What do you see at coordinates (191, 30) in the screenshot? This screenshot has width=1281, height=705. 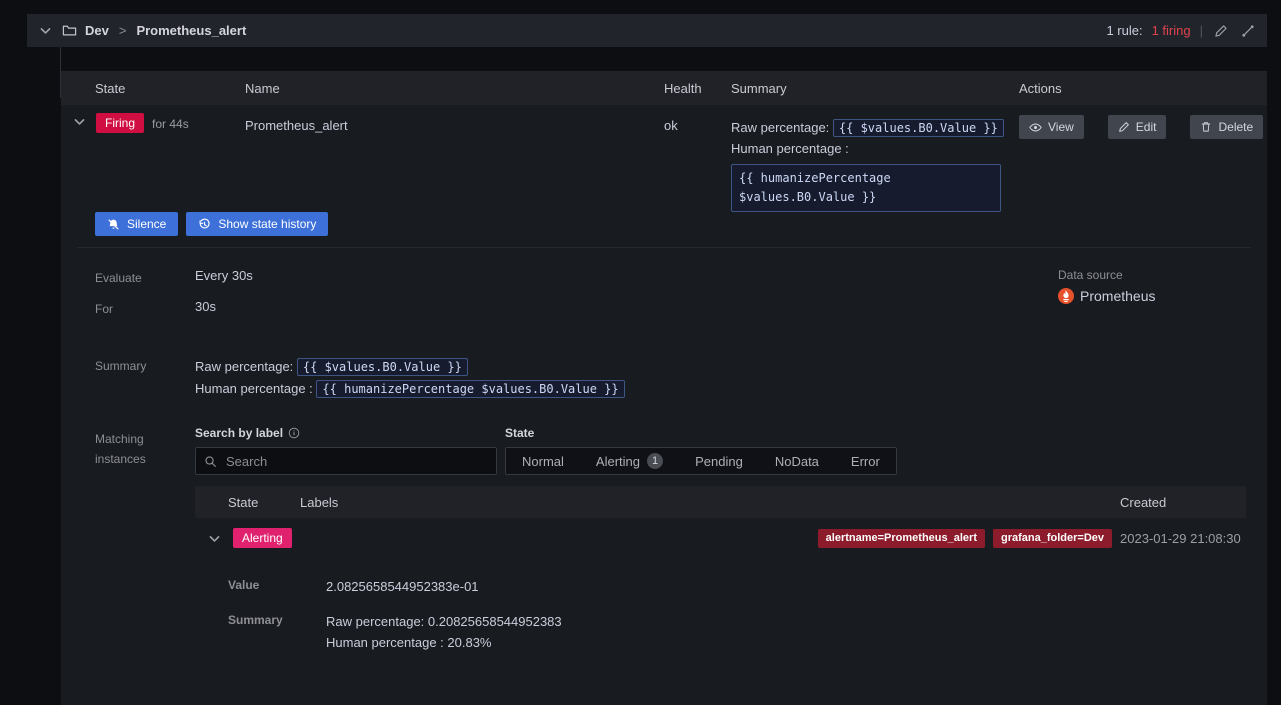 I see `breadcrumb-rule: Prometheus_alert` at bounding box center [191, 30].